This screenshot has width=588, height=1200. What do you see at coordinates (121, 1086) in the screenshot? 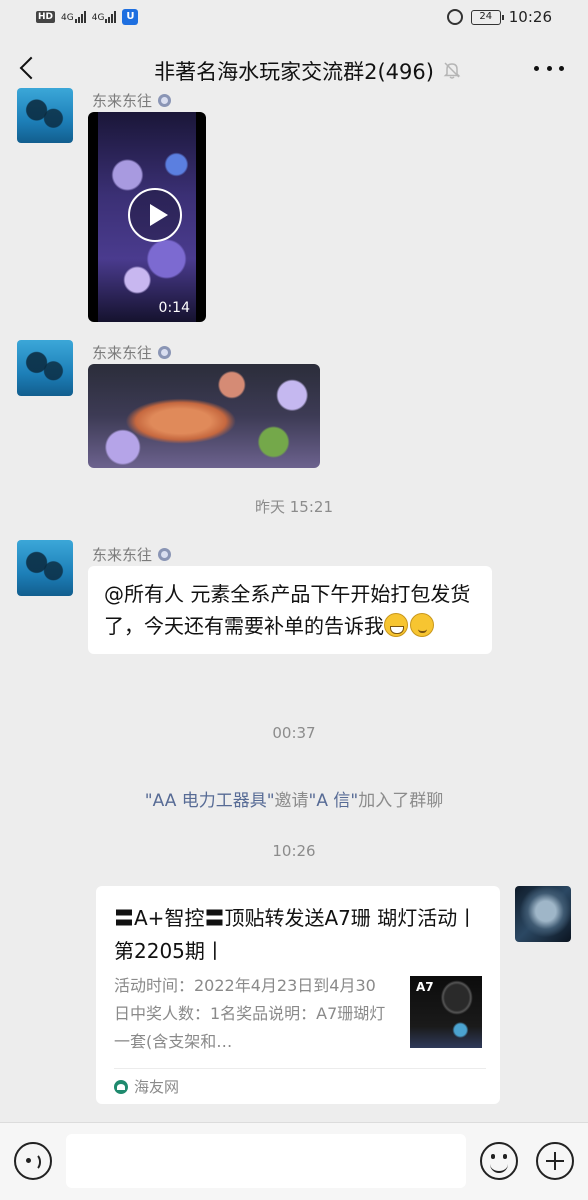
I see `source-logo-icon` at bounding box center [121, 1086].